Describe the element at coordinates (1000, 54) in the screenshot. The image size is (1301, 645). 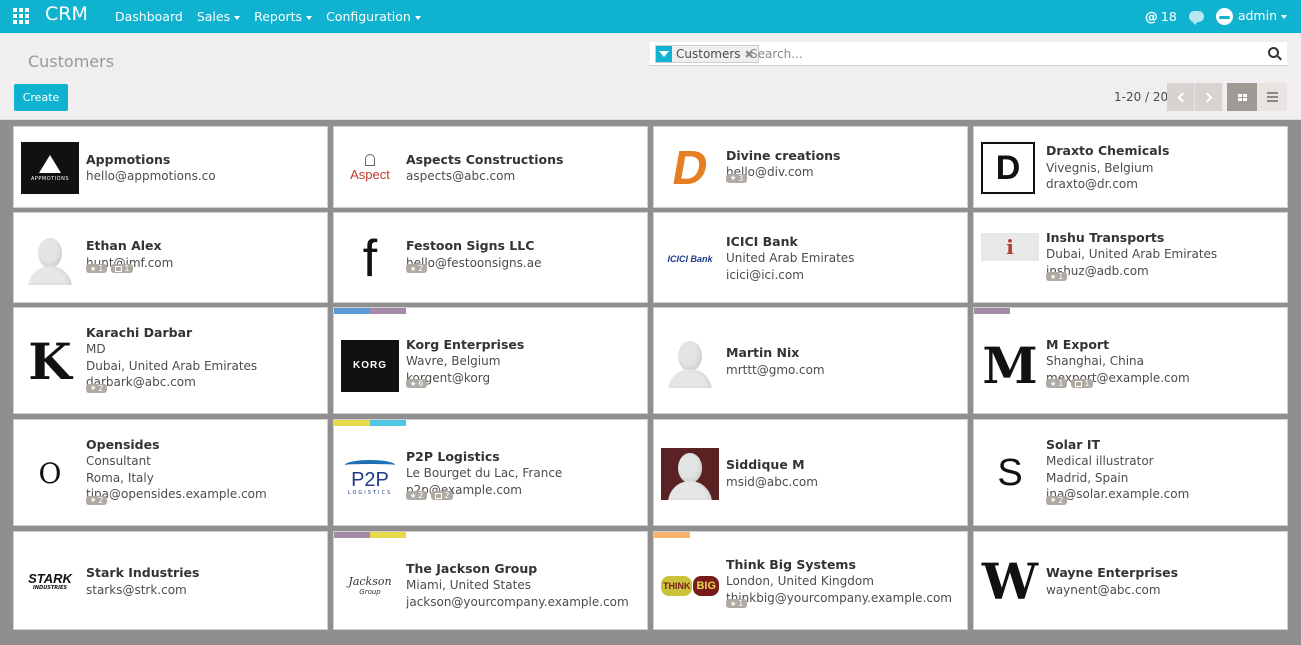
I see `search-input` at that location.